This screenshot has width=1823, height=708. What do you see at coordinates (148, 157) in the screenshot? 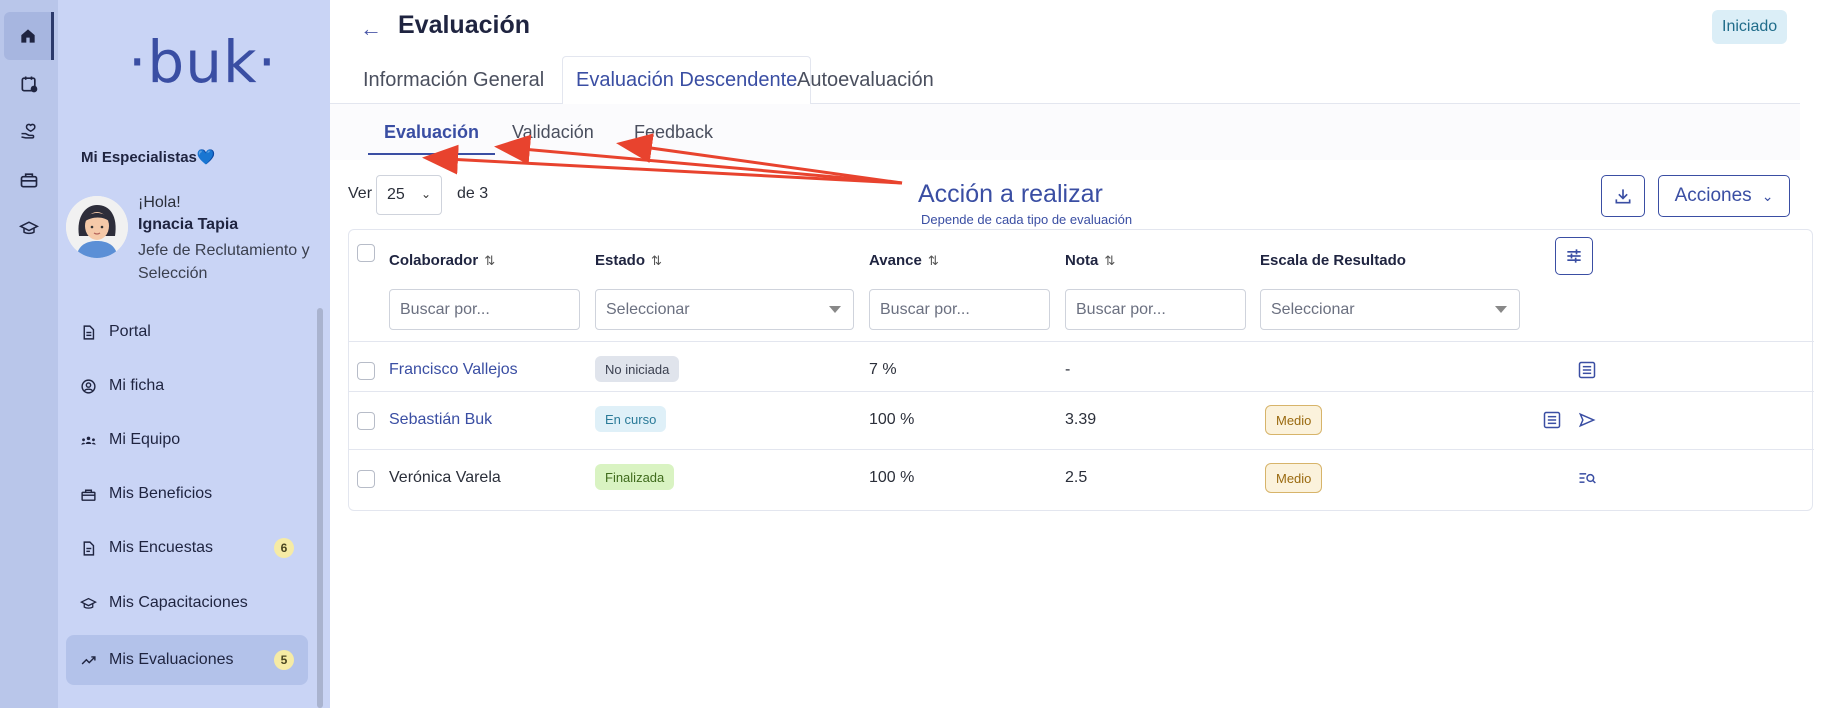
I see `organization-name: Mi Especialistas💙` at bounding box center [148, 157].